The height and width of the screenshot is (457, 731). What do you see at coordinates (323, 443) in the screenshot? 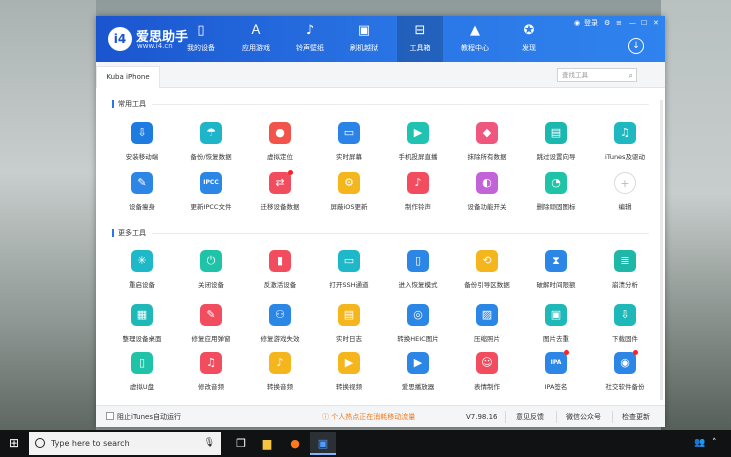
I see `i4-taskbar-icon: ▣` at bounding box center [323, 443].